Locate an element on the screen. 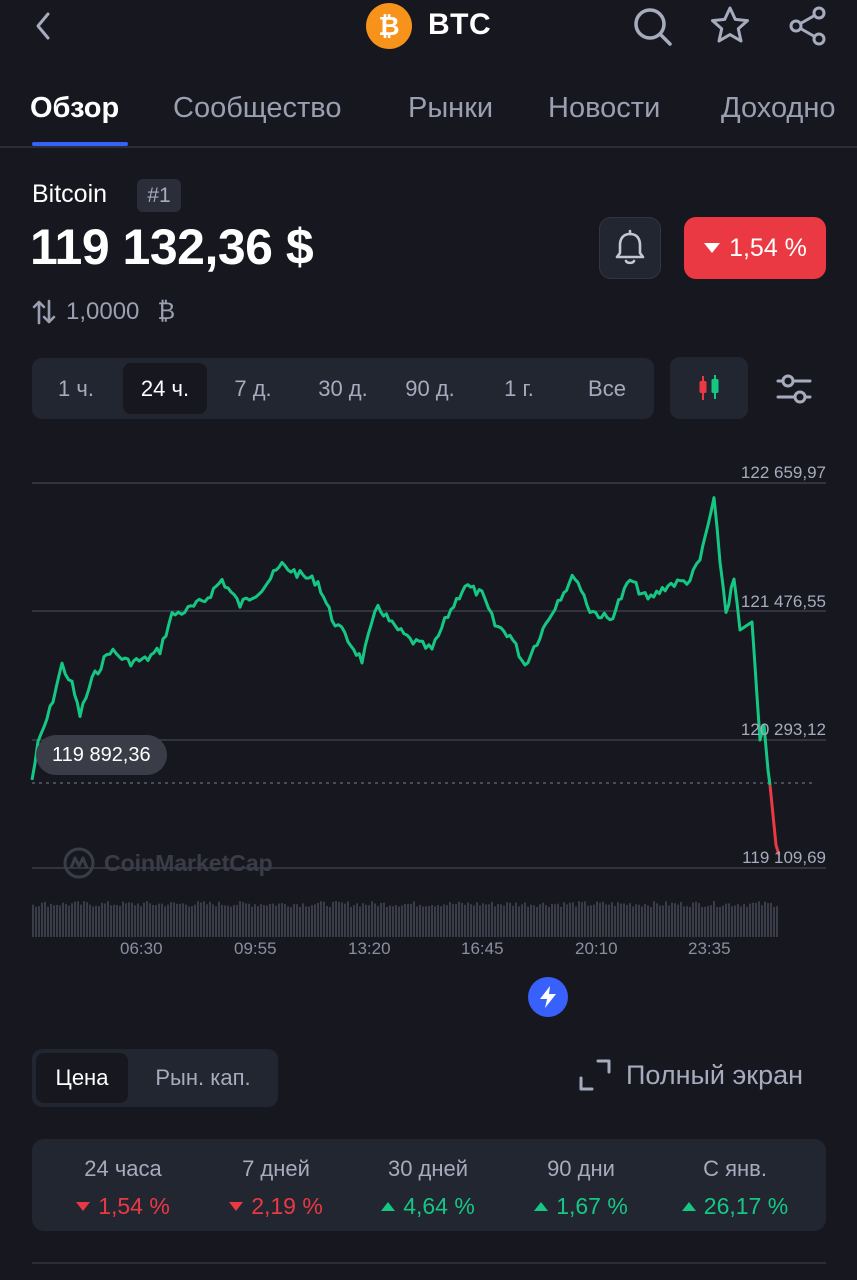 Image resolution: width=857 pixels, height=1280 pixels. swap-arrows-icon is located at coordinates (44, 312).